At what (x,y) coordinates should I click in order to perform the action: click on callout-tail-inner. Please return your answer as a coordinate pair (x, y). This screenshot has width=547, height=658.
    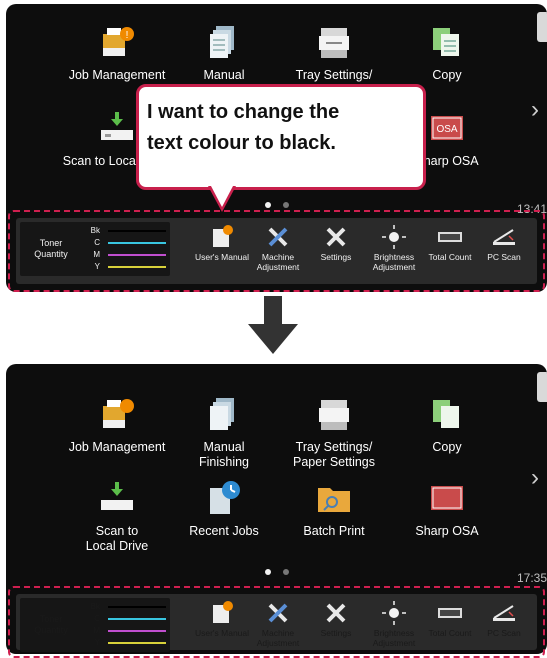
    Looking at the image, I should click on (222, 196).